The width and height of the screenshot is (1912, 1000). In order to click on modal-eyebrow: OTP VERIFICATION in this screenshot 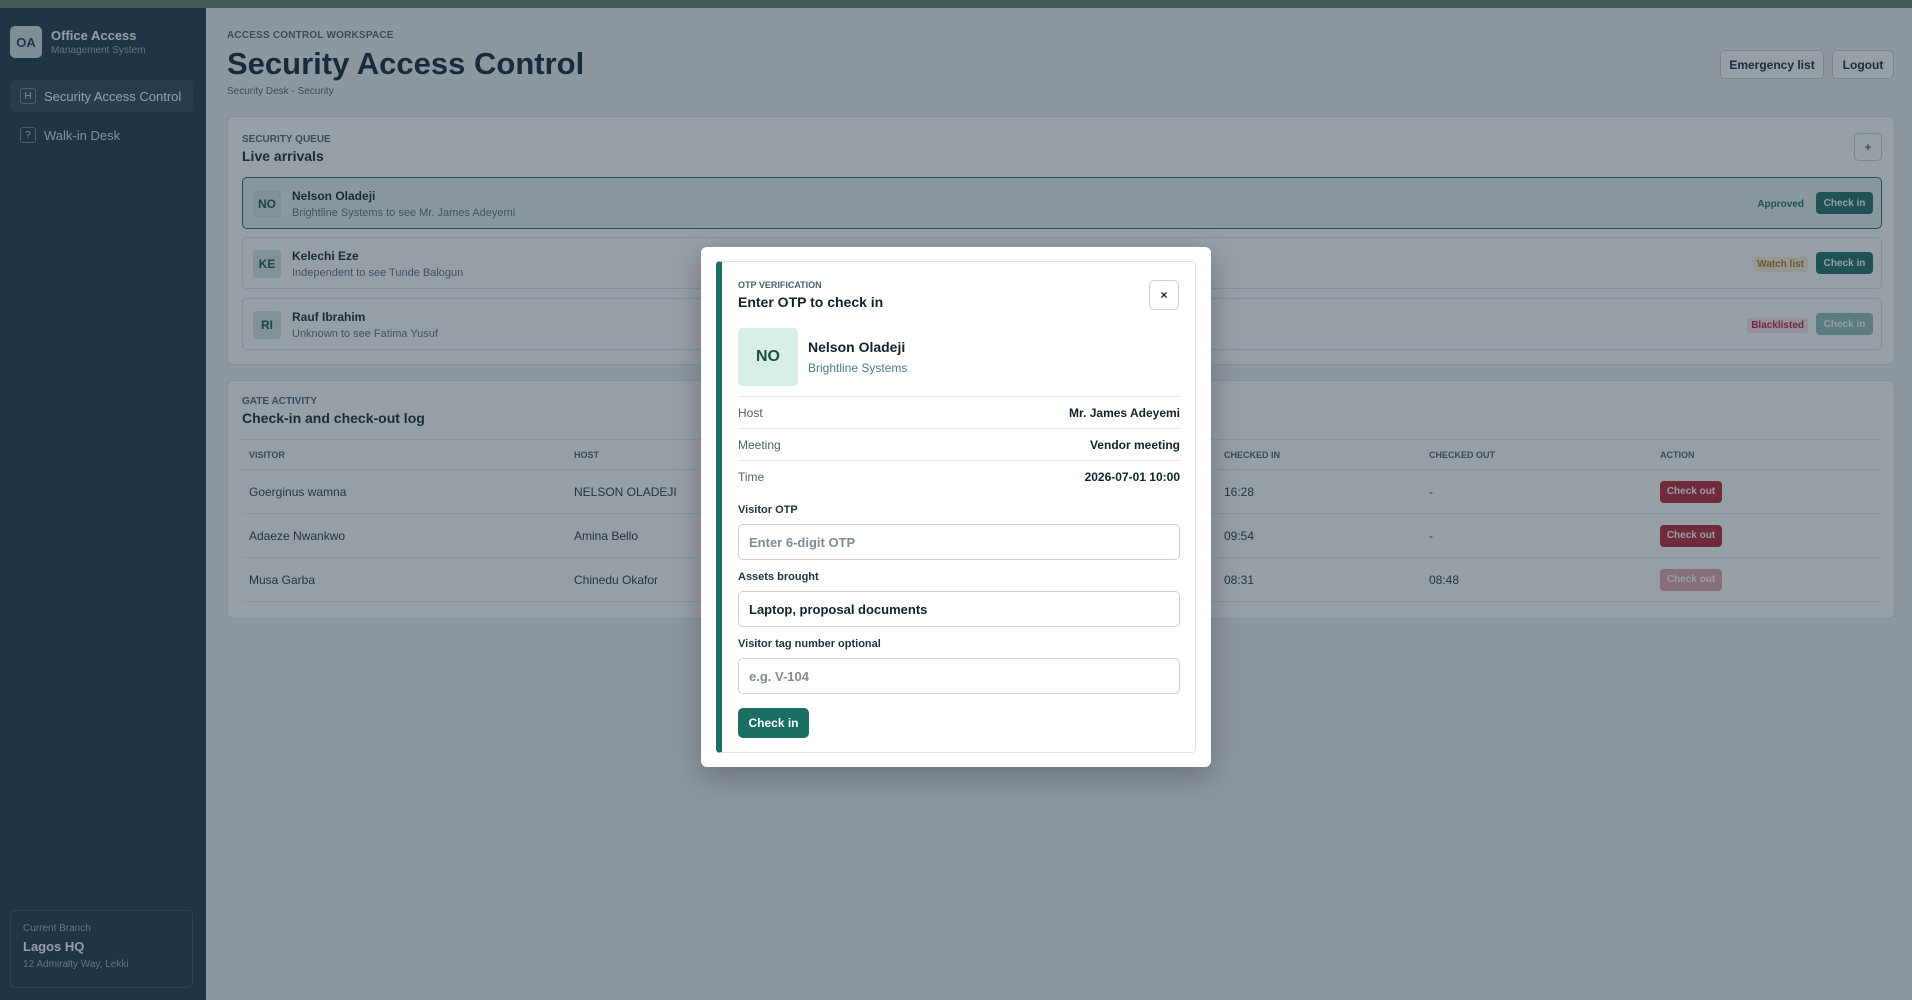, I will do `click(780, 285)`.